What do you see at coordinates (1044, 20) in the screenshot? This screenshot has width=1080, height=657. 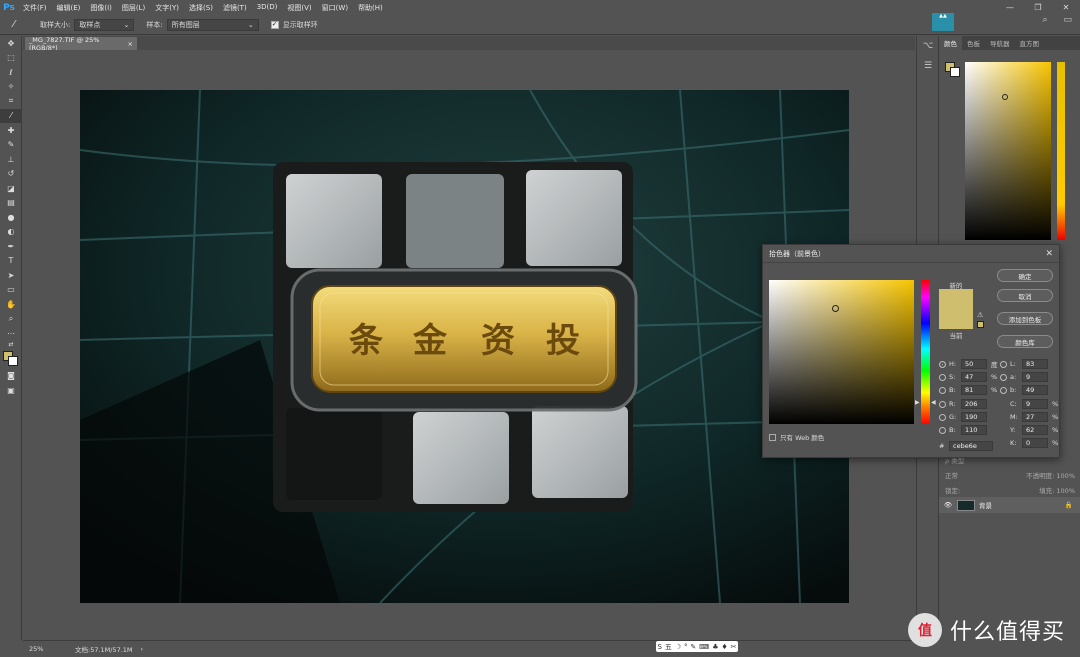 I see `search-icon: ⌕` at bounding box center [1044, 20].